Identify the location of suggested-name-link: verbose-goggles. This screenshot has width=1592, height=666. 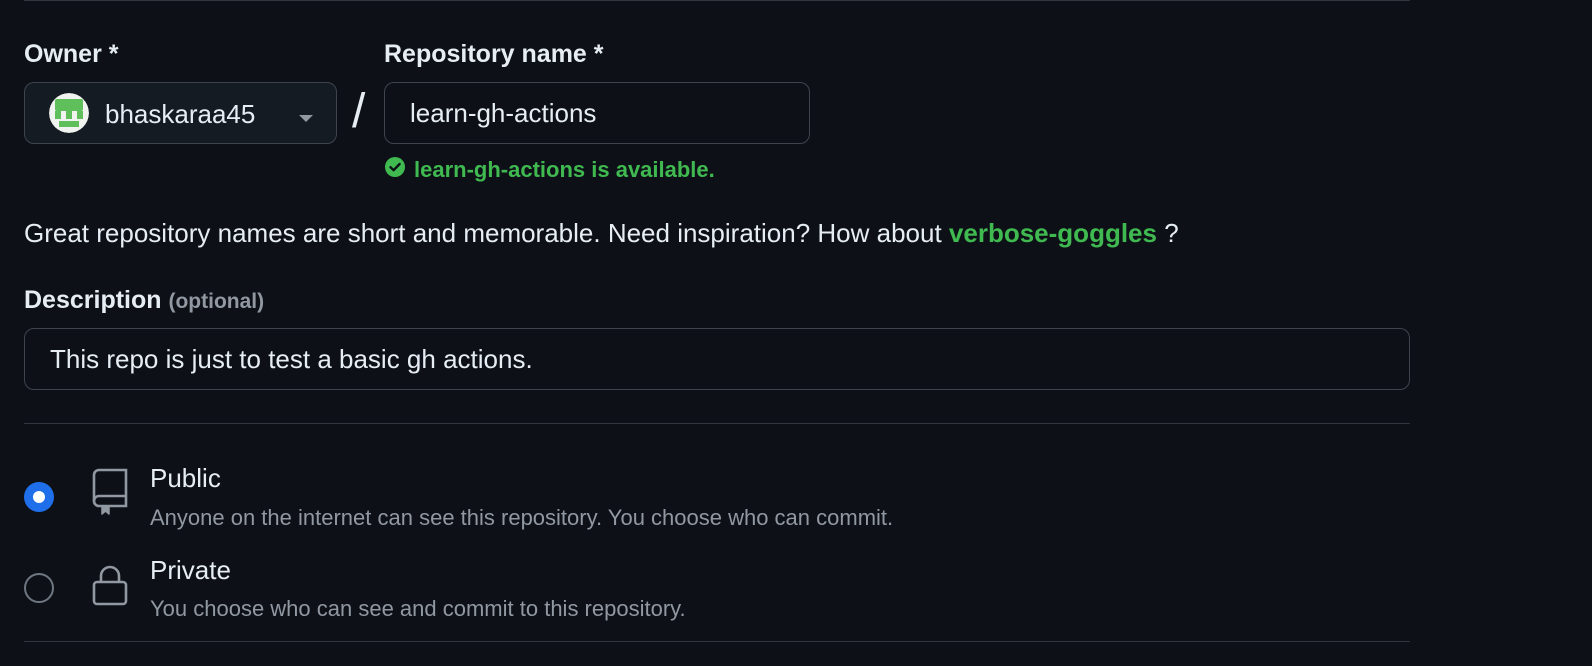
(1053, 233).